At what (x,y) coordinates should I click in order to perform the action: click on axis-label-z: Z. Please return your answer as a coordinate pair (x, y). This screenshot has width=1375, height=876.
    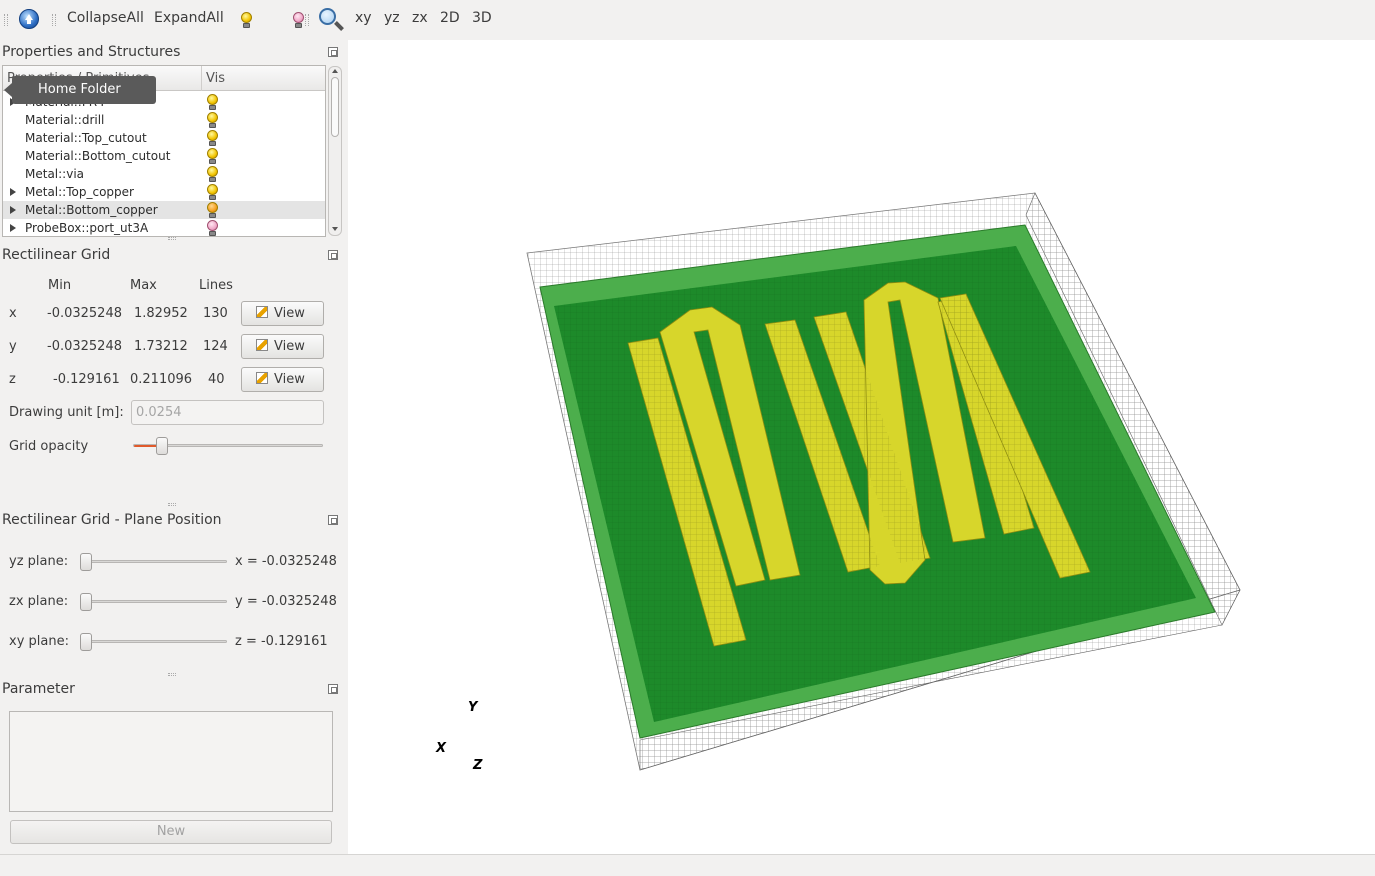
    Looking at the image, I should click on (478, 765).